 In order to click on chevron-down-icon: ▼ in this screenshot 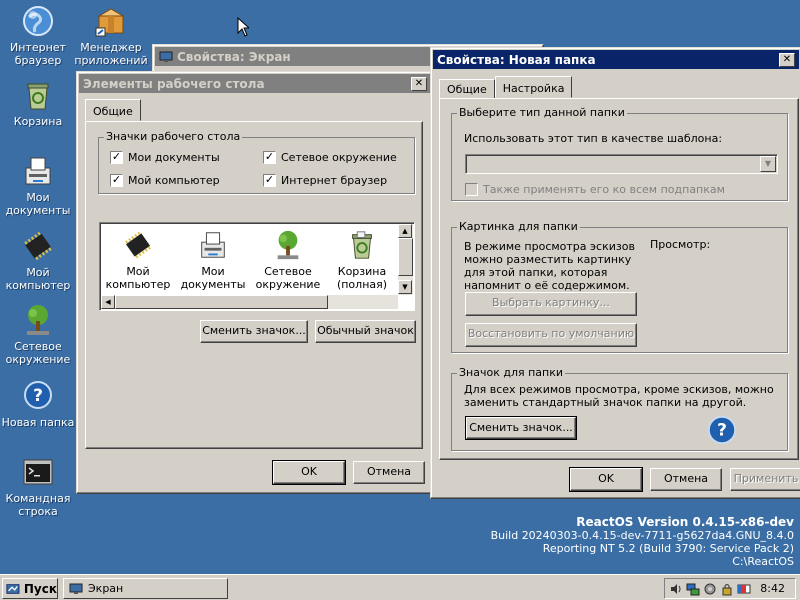, I will do `click(768, 164)`.